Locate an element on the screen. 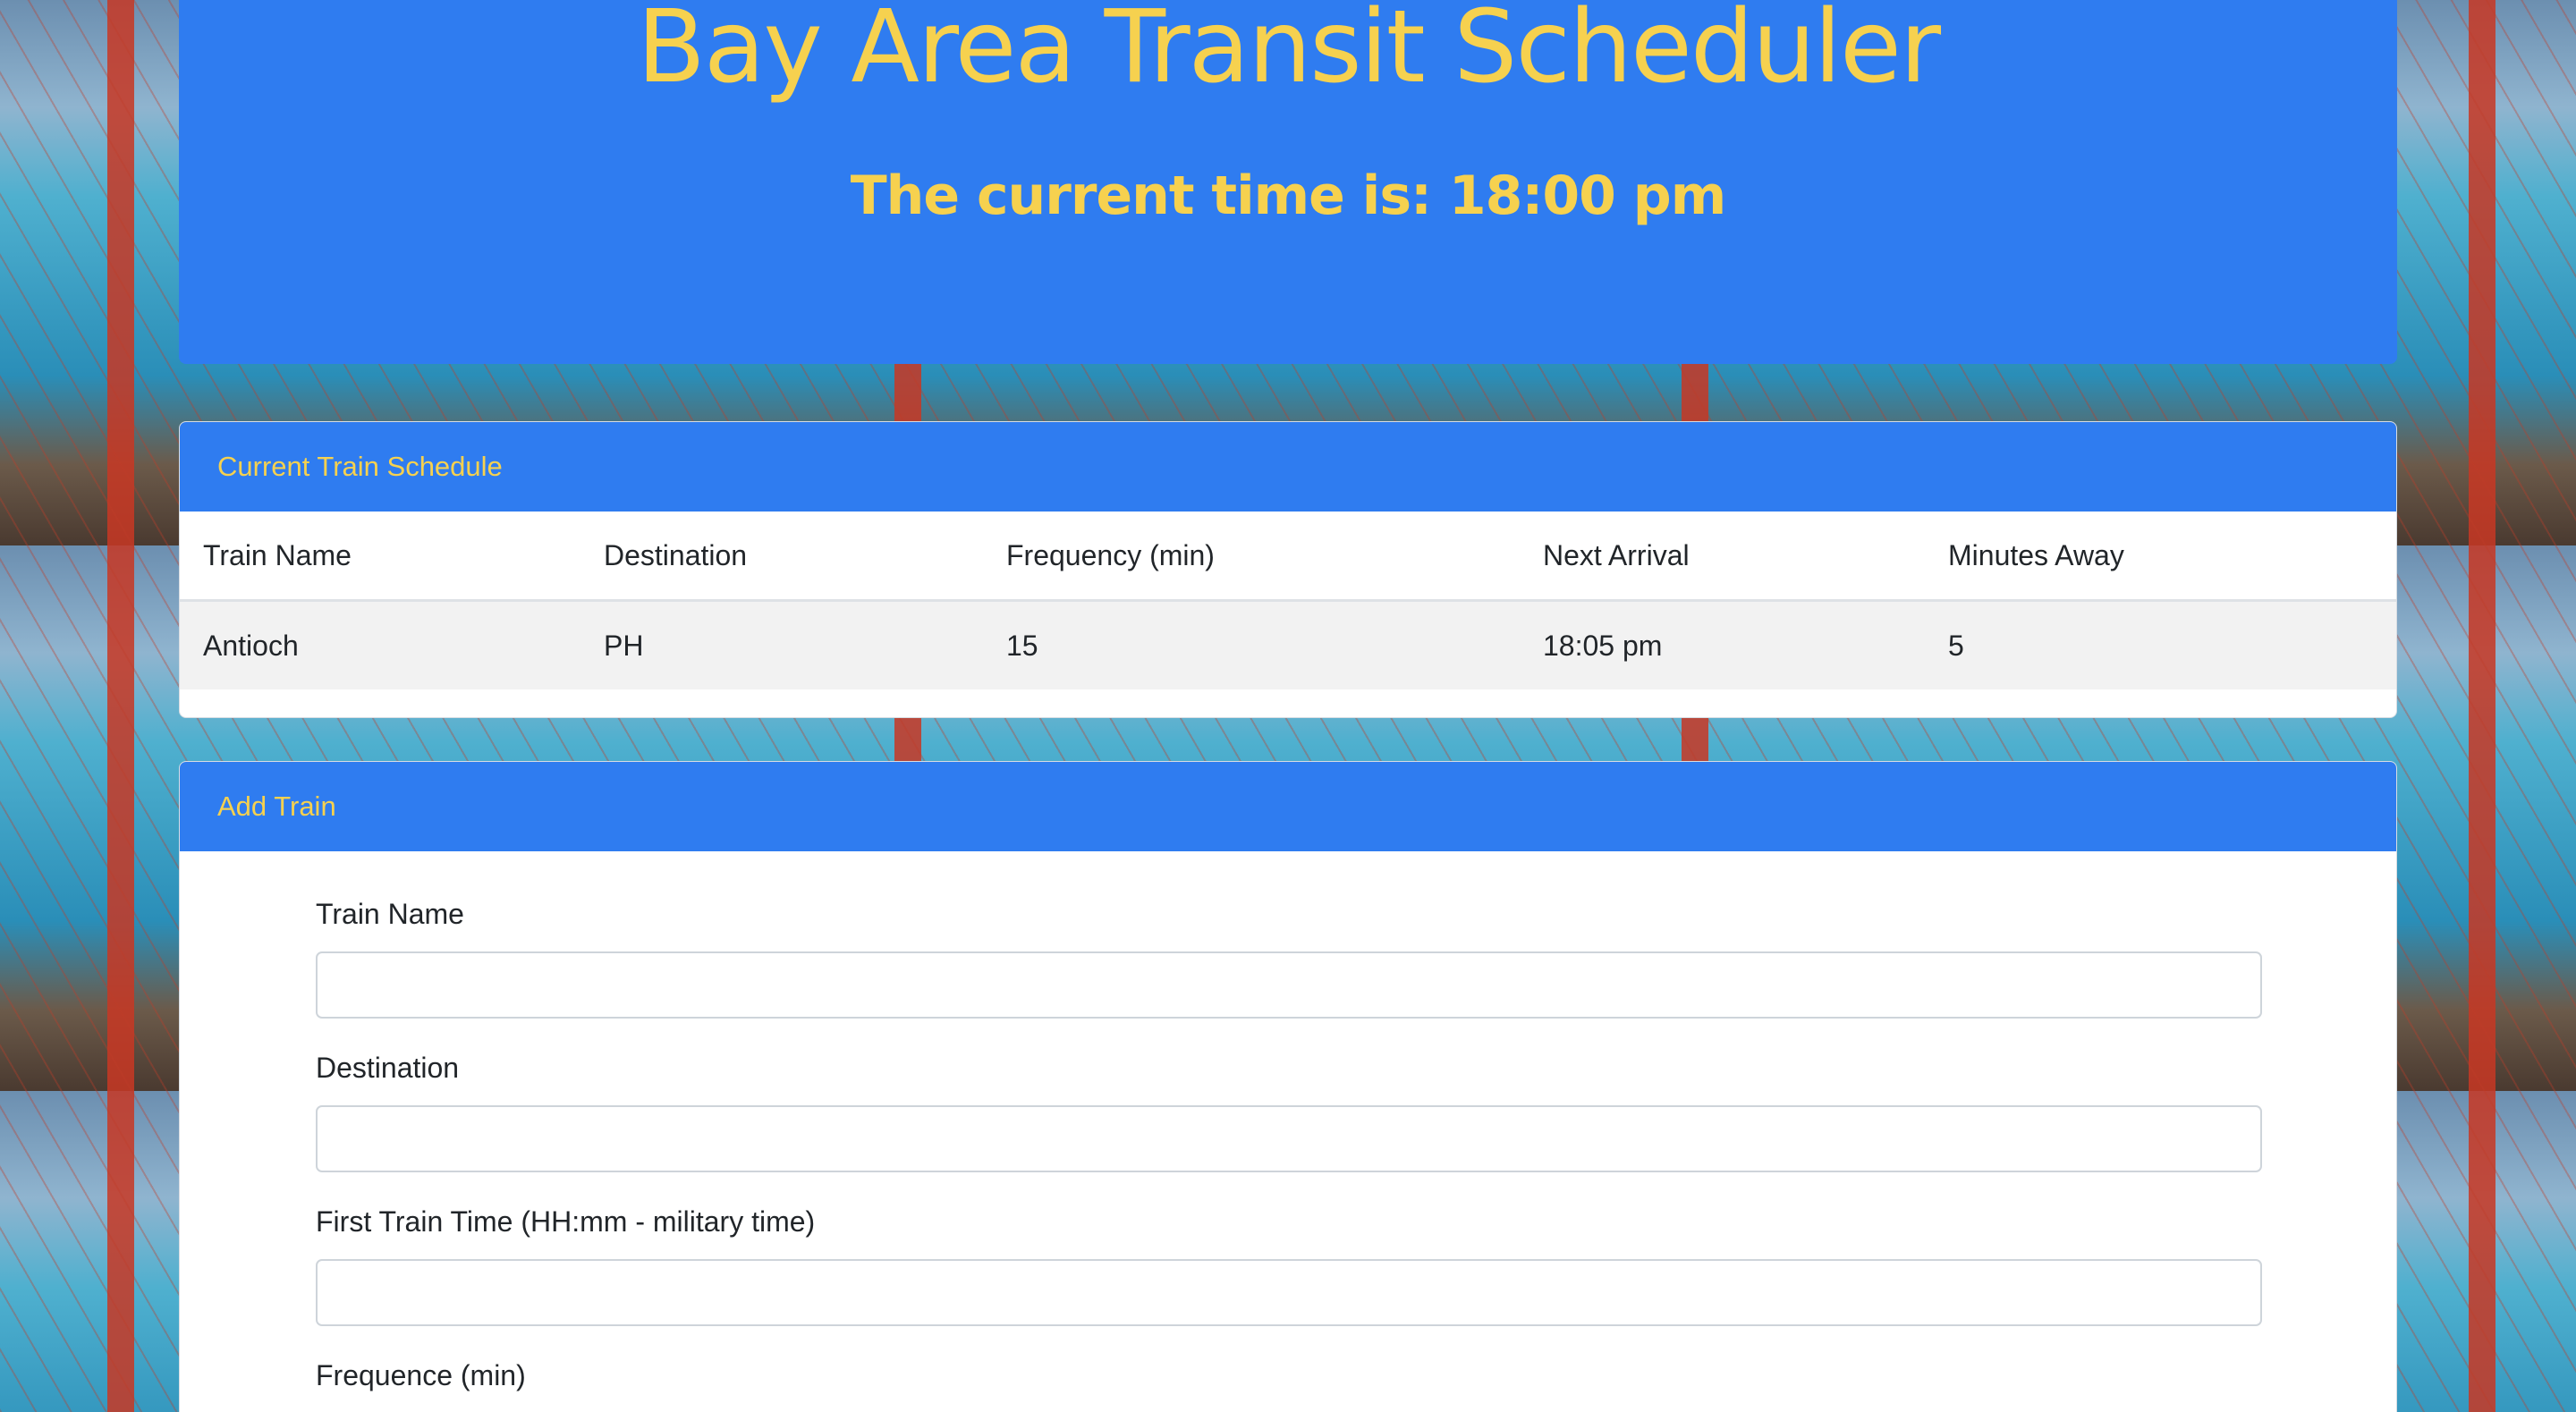  first-train-time-label: First Train Time (HH:mm - military time) is located at coordinates (566, 1222).